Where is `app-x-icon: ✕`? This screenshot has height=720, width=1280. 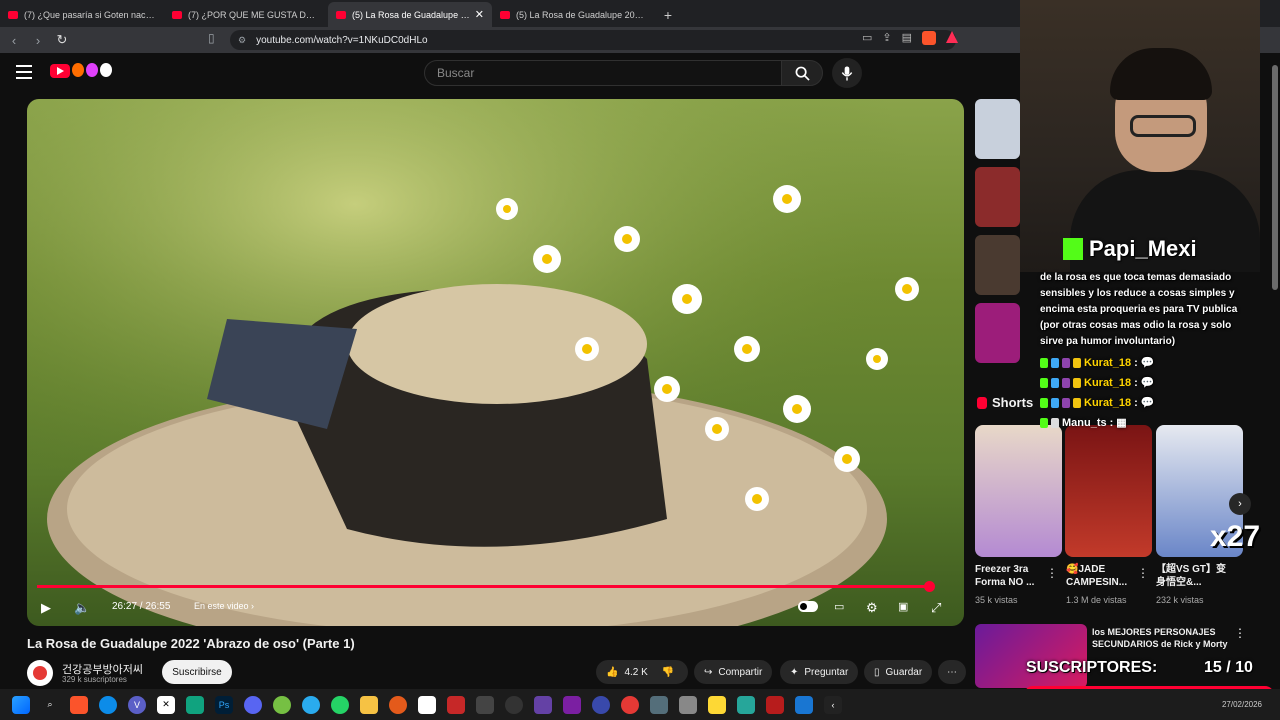
app-x-icon: ✕ is located at coordinates (166, 704).